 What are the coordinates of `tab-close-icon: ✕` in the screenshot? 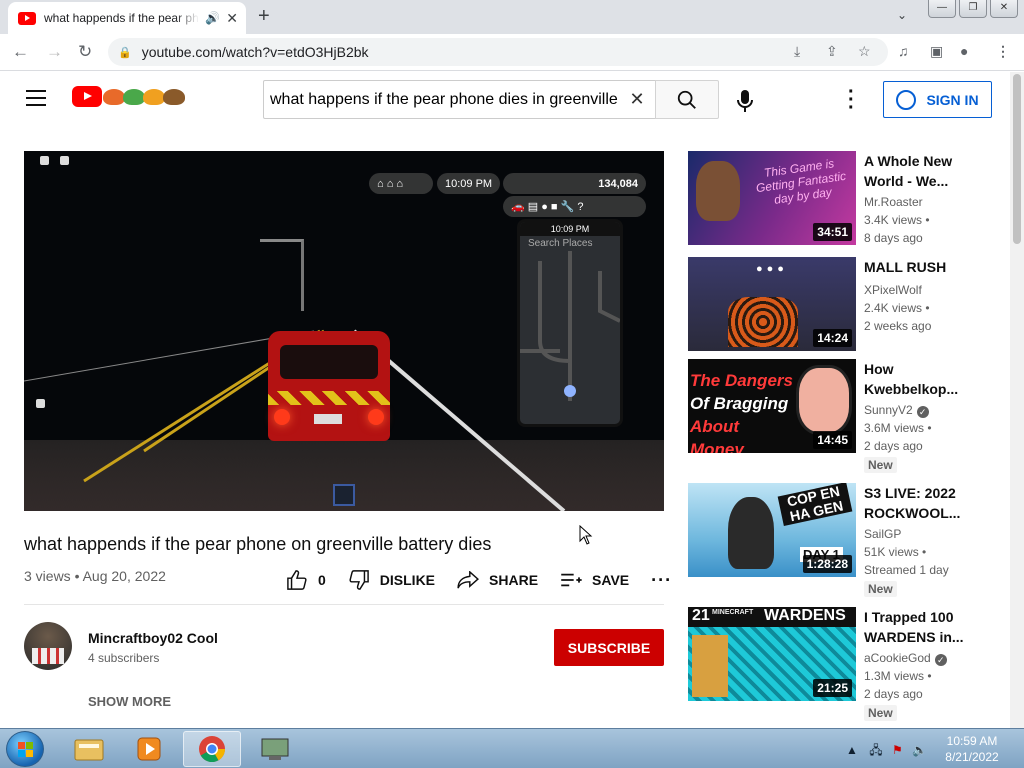 It's located at (232, 18).